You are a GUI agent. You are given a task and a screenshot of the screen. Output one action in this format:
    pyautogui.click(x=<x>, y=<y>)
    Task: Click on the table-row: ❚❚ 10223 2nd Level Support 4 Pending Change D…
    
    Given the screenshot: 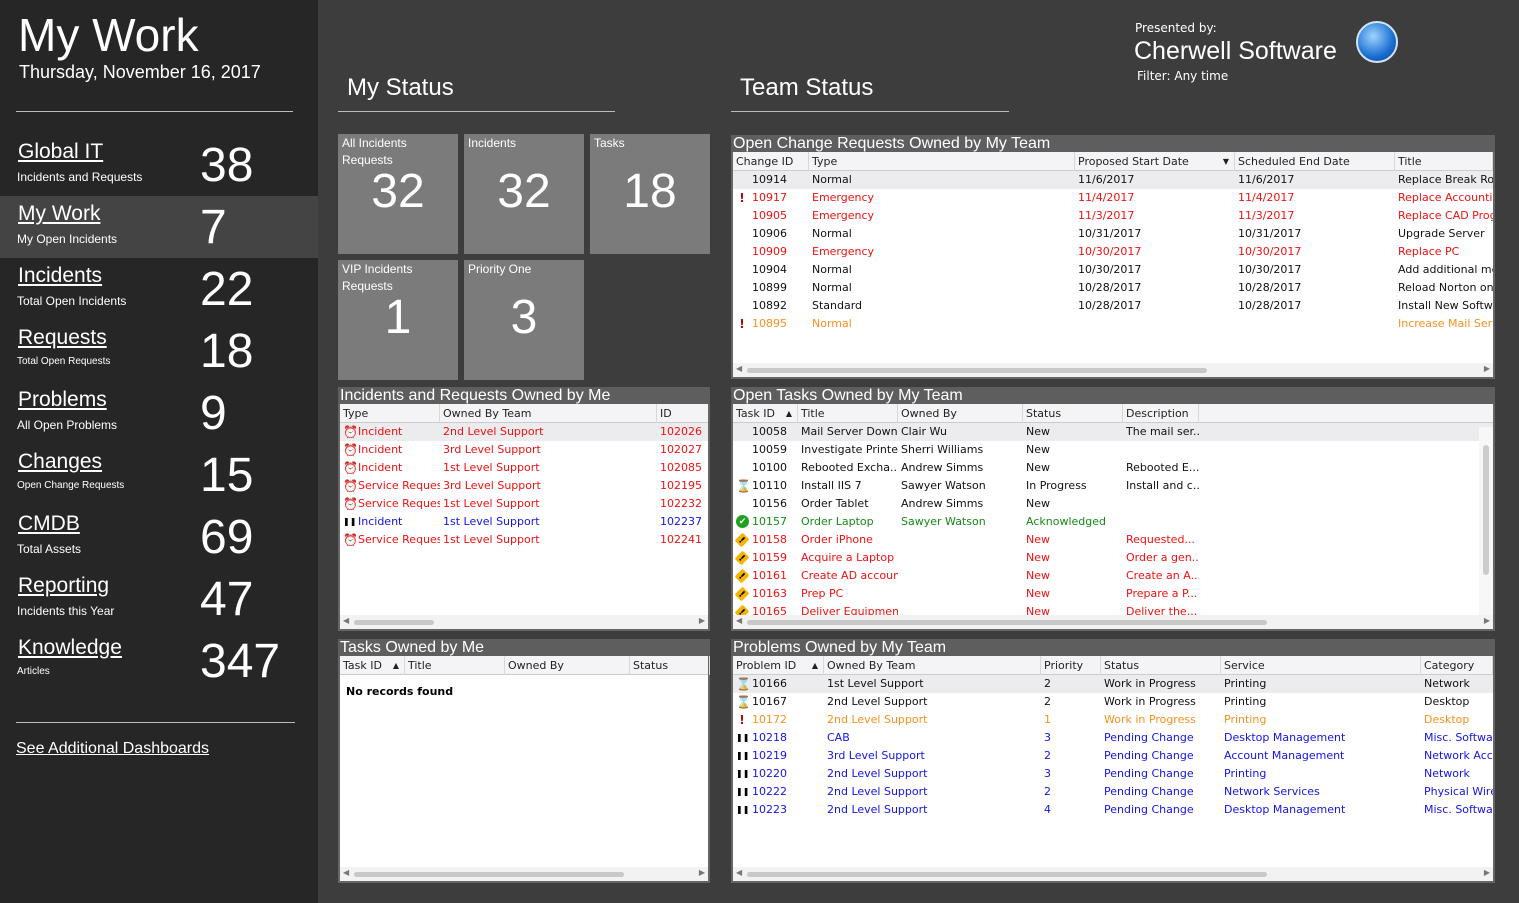 What is the action you would take?
    pyautogui.click(x=1113, y=810)
    